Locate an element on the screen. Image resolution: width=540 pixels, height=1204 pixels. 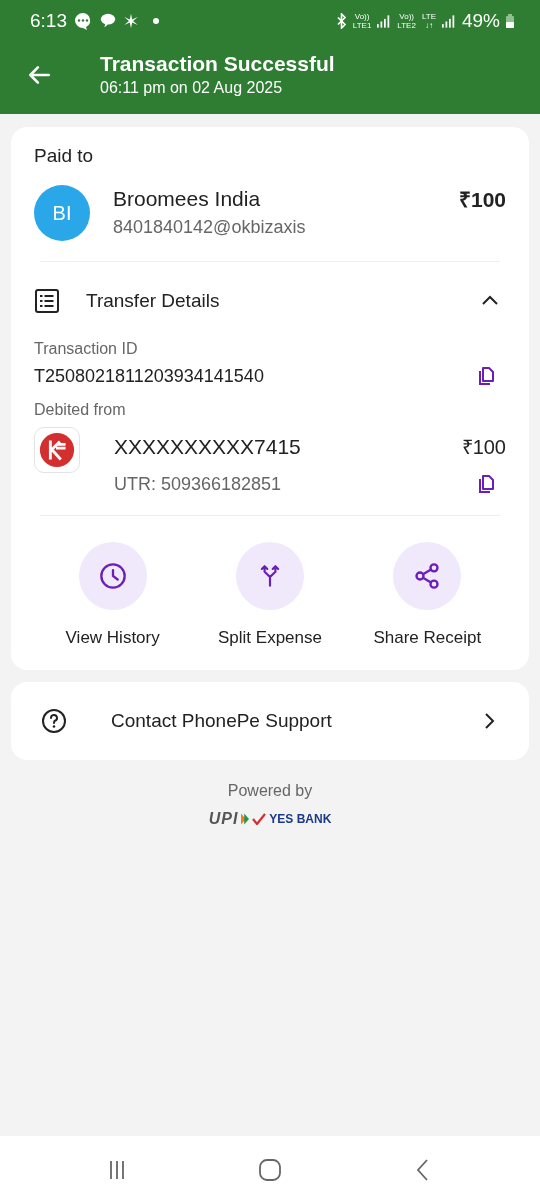
support-label: Contact PhonePe Support is located at coordinates (222, 721).